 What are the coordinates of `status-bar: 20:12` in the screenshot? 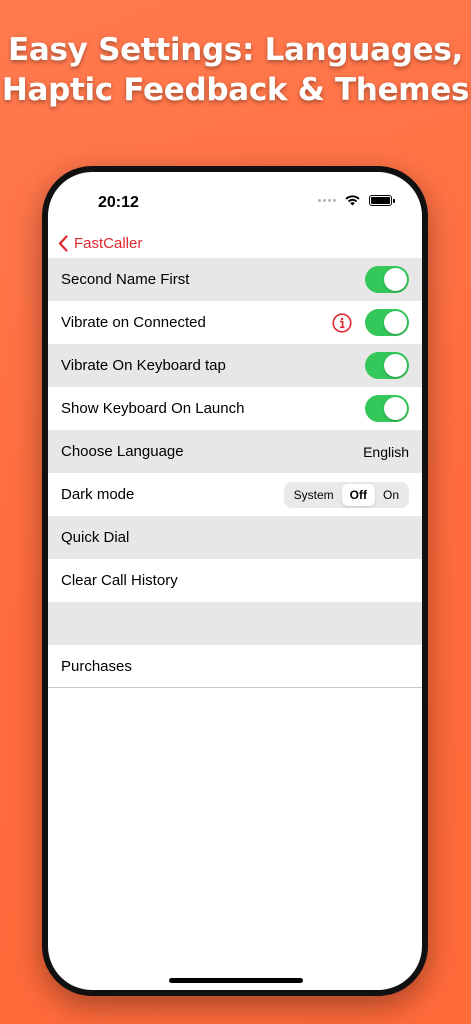 It's located at (235, 202).